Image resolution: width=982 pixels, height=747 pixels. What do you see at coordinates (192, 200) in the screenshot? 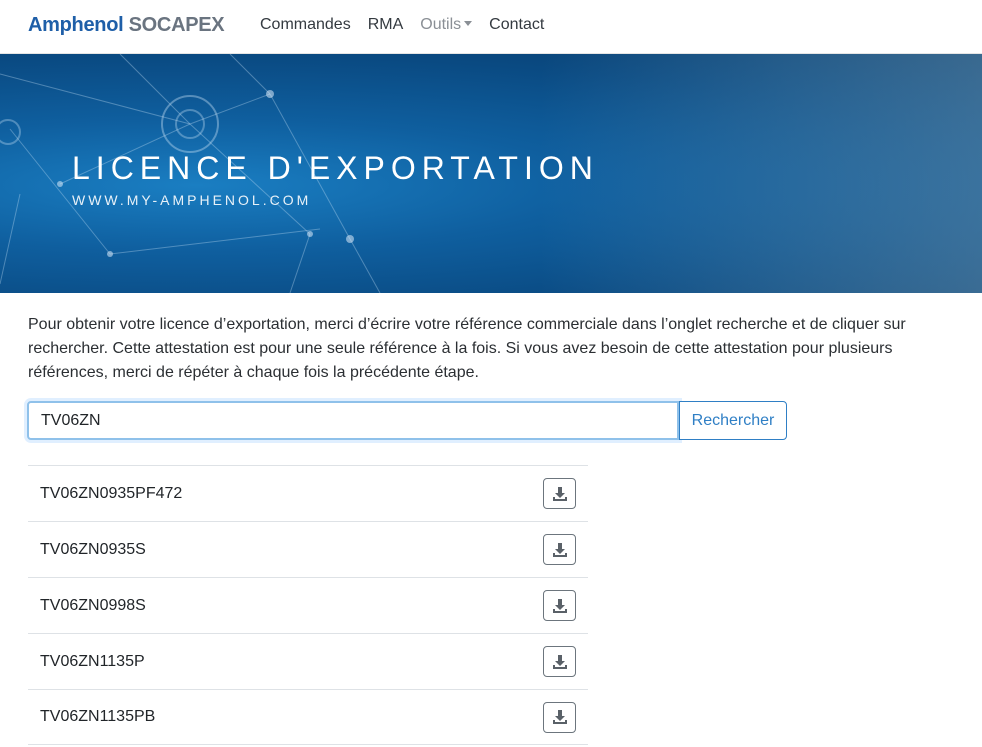
I see `page-subtitle: WWW.MY-AMPHENOL.COM` at bounding box center [192, 200].